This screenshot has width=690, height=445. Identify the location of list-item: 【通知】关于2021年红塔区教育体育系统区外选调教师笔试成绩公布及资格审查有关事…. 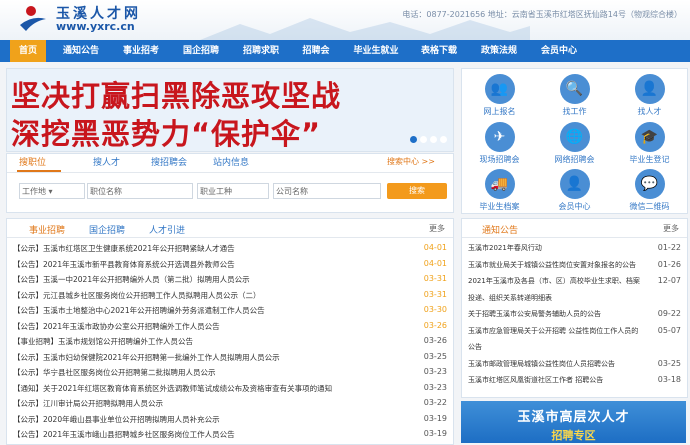
(230, 390).